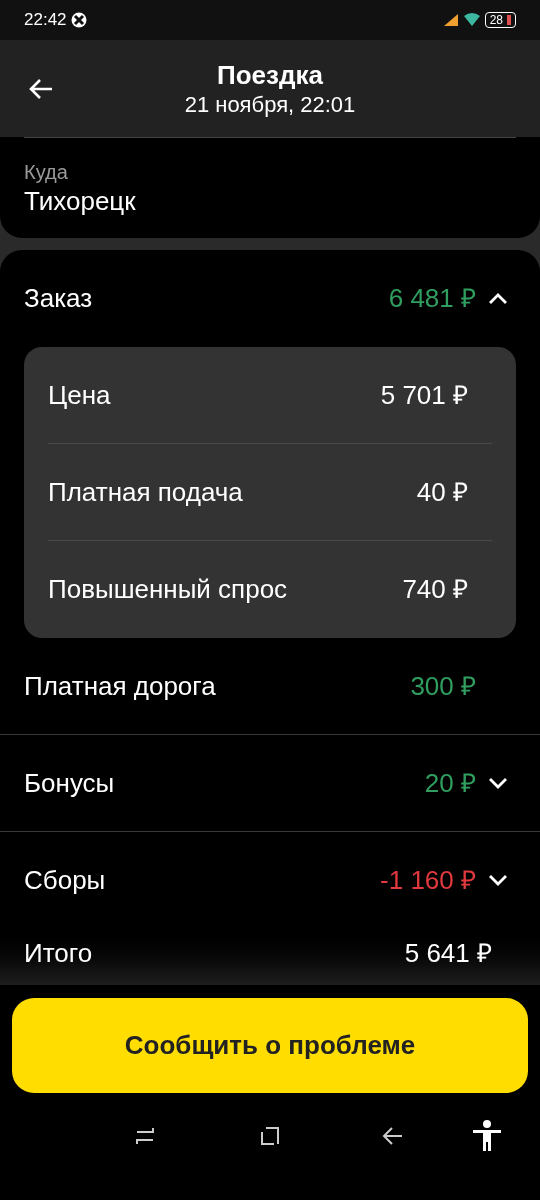  Describe the element at coordinates (58, 298) in the screenshot. I see `order-label: Заказ` at that location.